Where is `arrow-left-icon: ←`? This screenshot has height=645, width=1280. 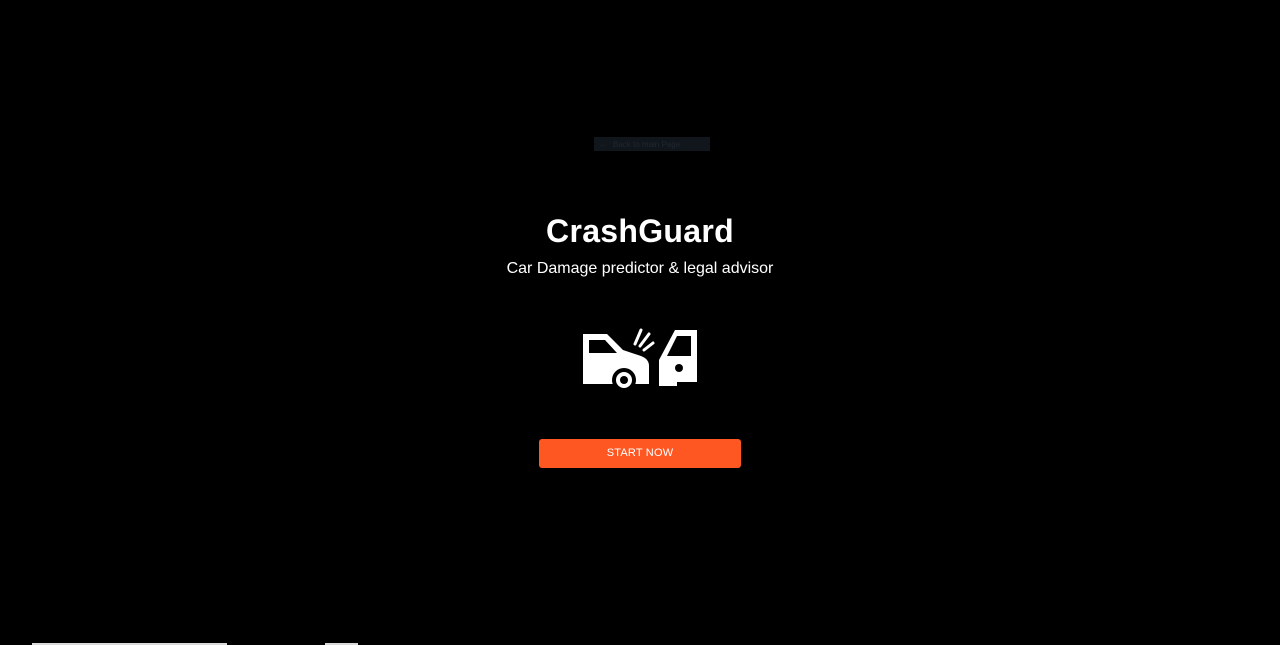 arrow-left-icon: ← is located at coordinates (603, 144).